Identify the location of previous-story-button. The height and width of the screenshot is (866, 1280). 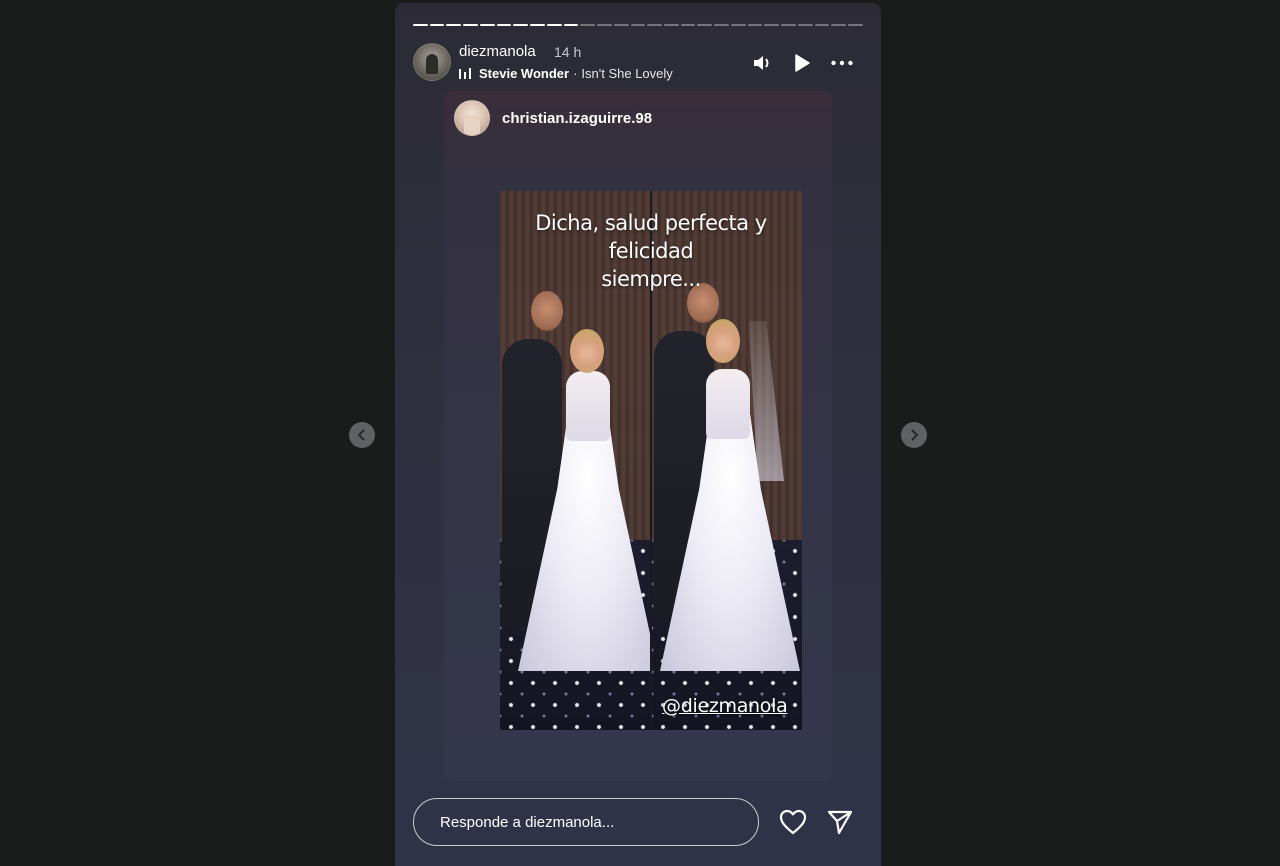
(362, 435).